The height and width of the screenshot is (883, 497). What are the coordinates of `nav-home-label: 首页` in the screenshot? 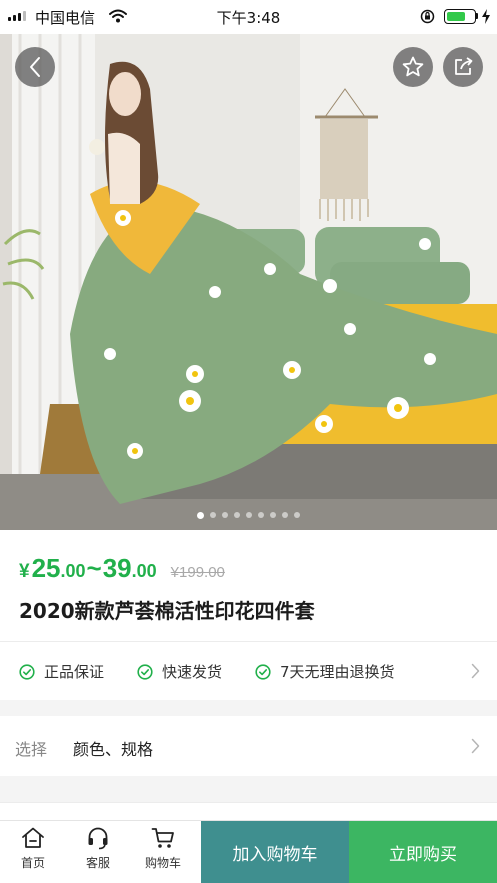 It's located at (32, 863).